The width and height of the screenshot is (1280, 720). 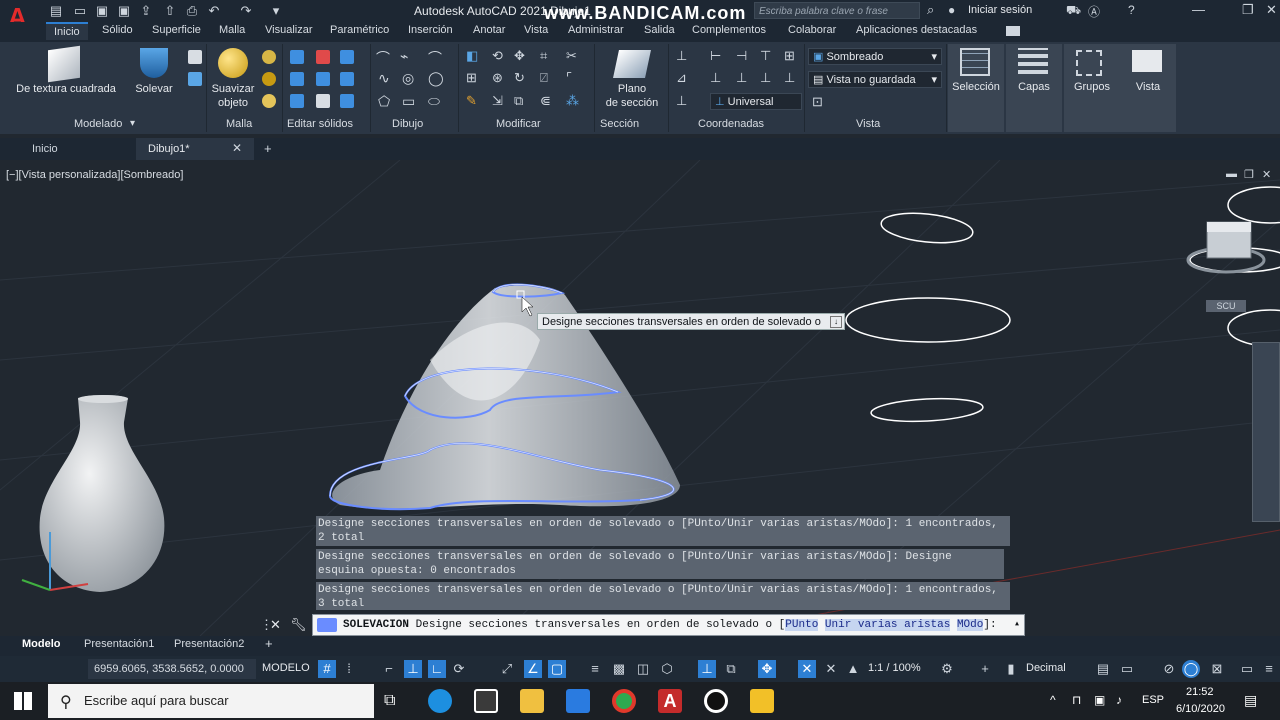 I want to click on redo-icon: ↷, so click(x=246, y=11).